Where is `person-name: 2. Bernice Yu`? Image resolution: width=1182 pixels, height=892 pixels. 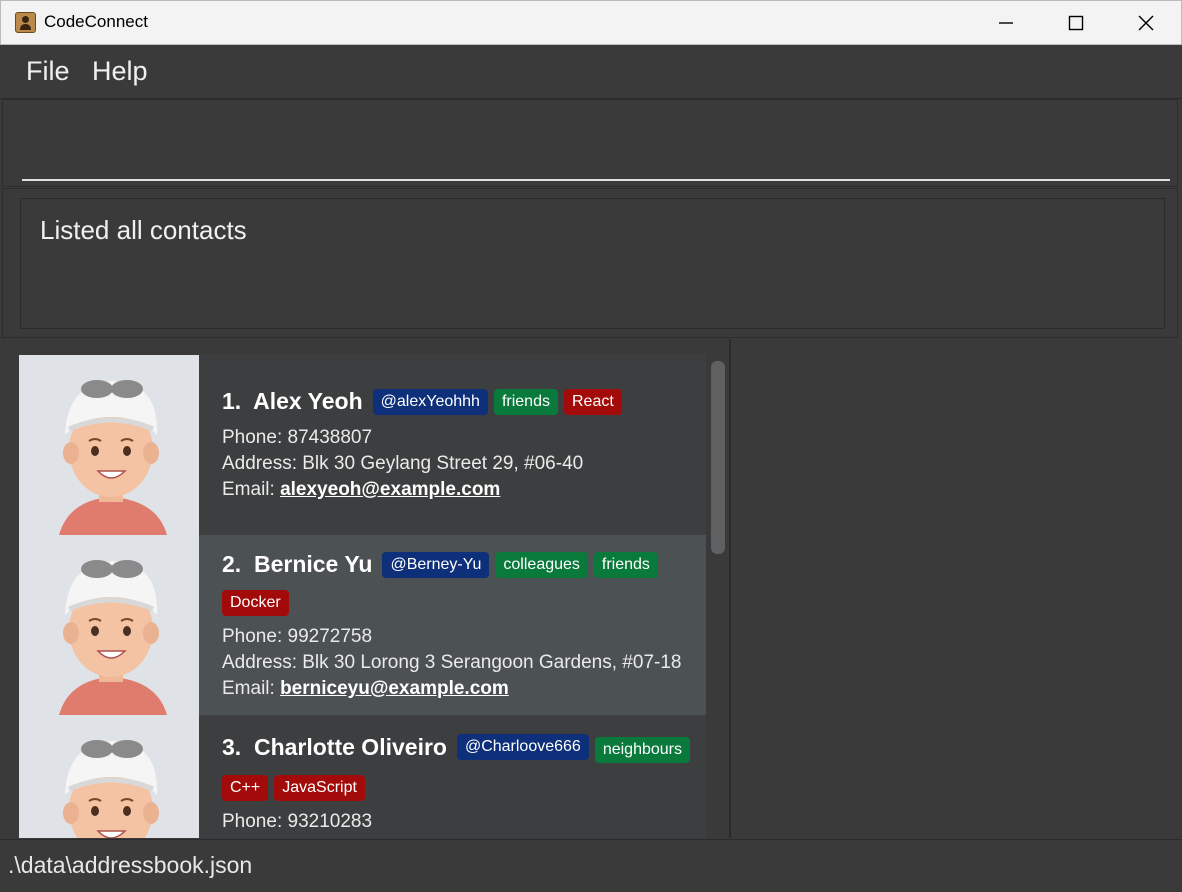 person-name: 2. Bernice Yu is located at coordinates (297, 564).